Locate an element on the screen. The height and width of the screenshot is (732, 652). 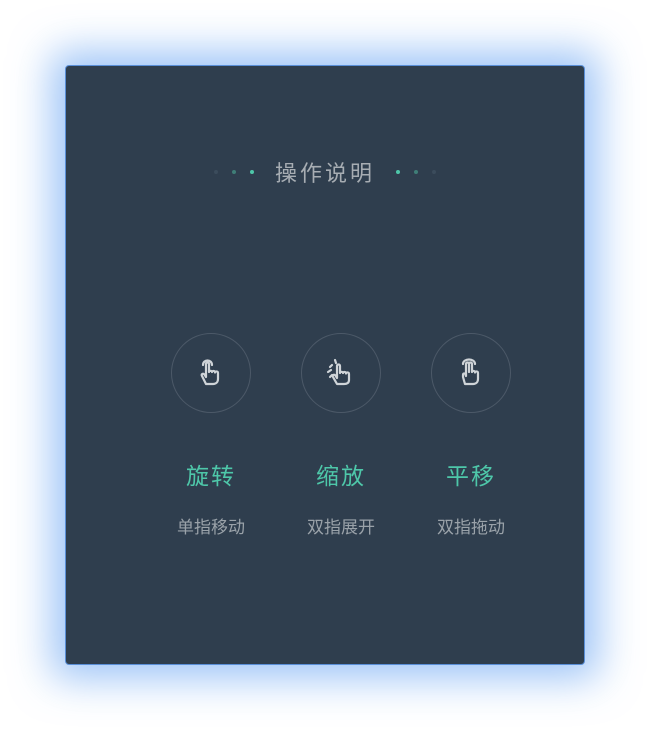
right-dots is located at coordinates (416, 172).